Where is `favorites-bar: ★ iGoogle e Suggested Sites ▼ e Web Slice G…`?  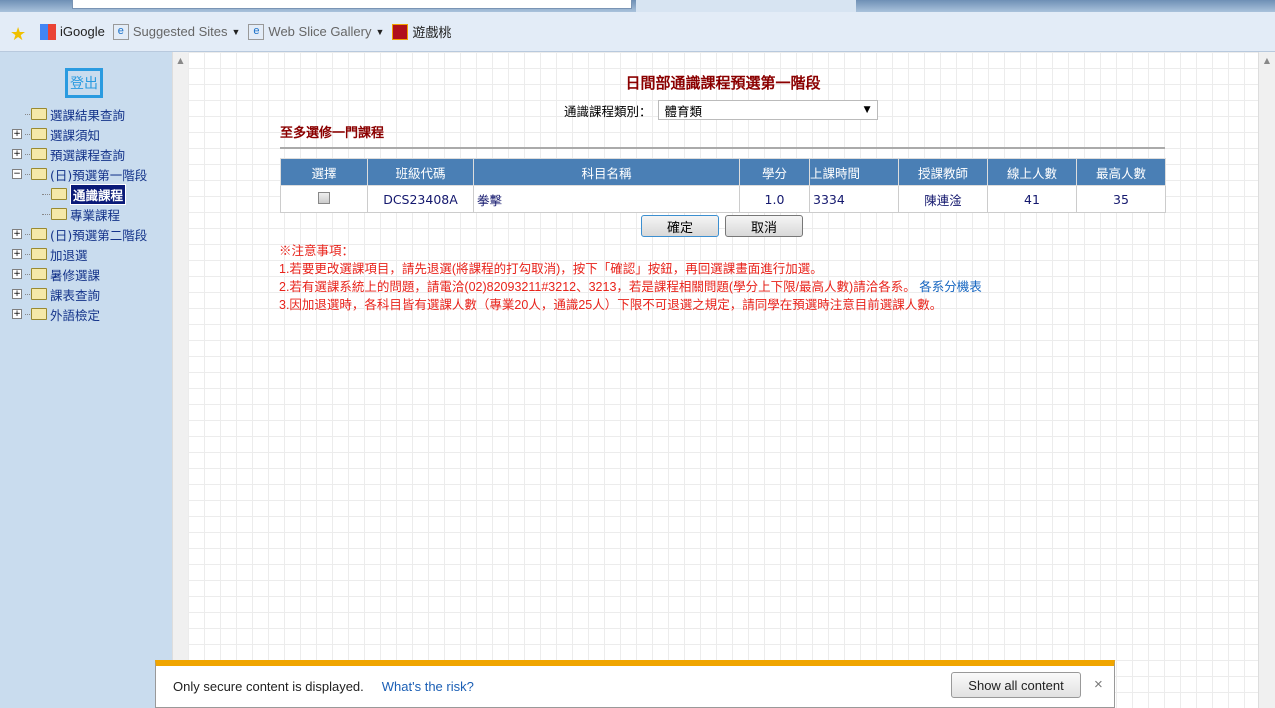
favorites-bar: ★ iGoogle e Suggested Sites ▼ e Web Slice G… is located at coordinates (637, 32).